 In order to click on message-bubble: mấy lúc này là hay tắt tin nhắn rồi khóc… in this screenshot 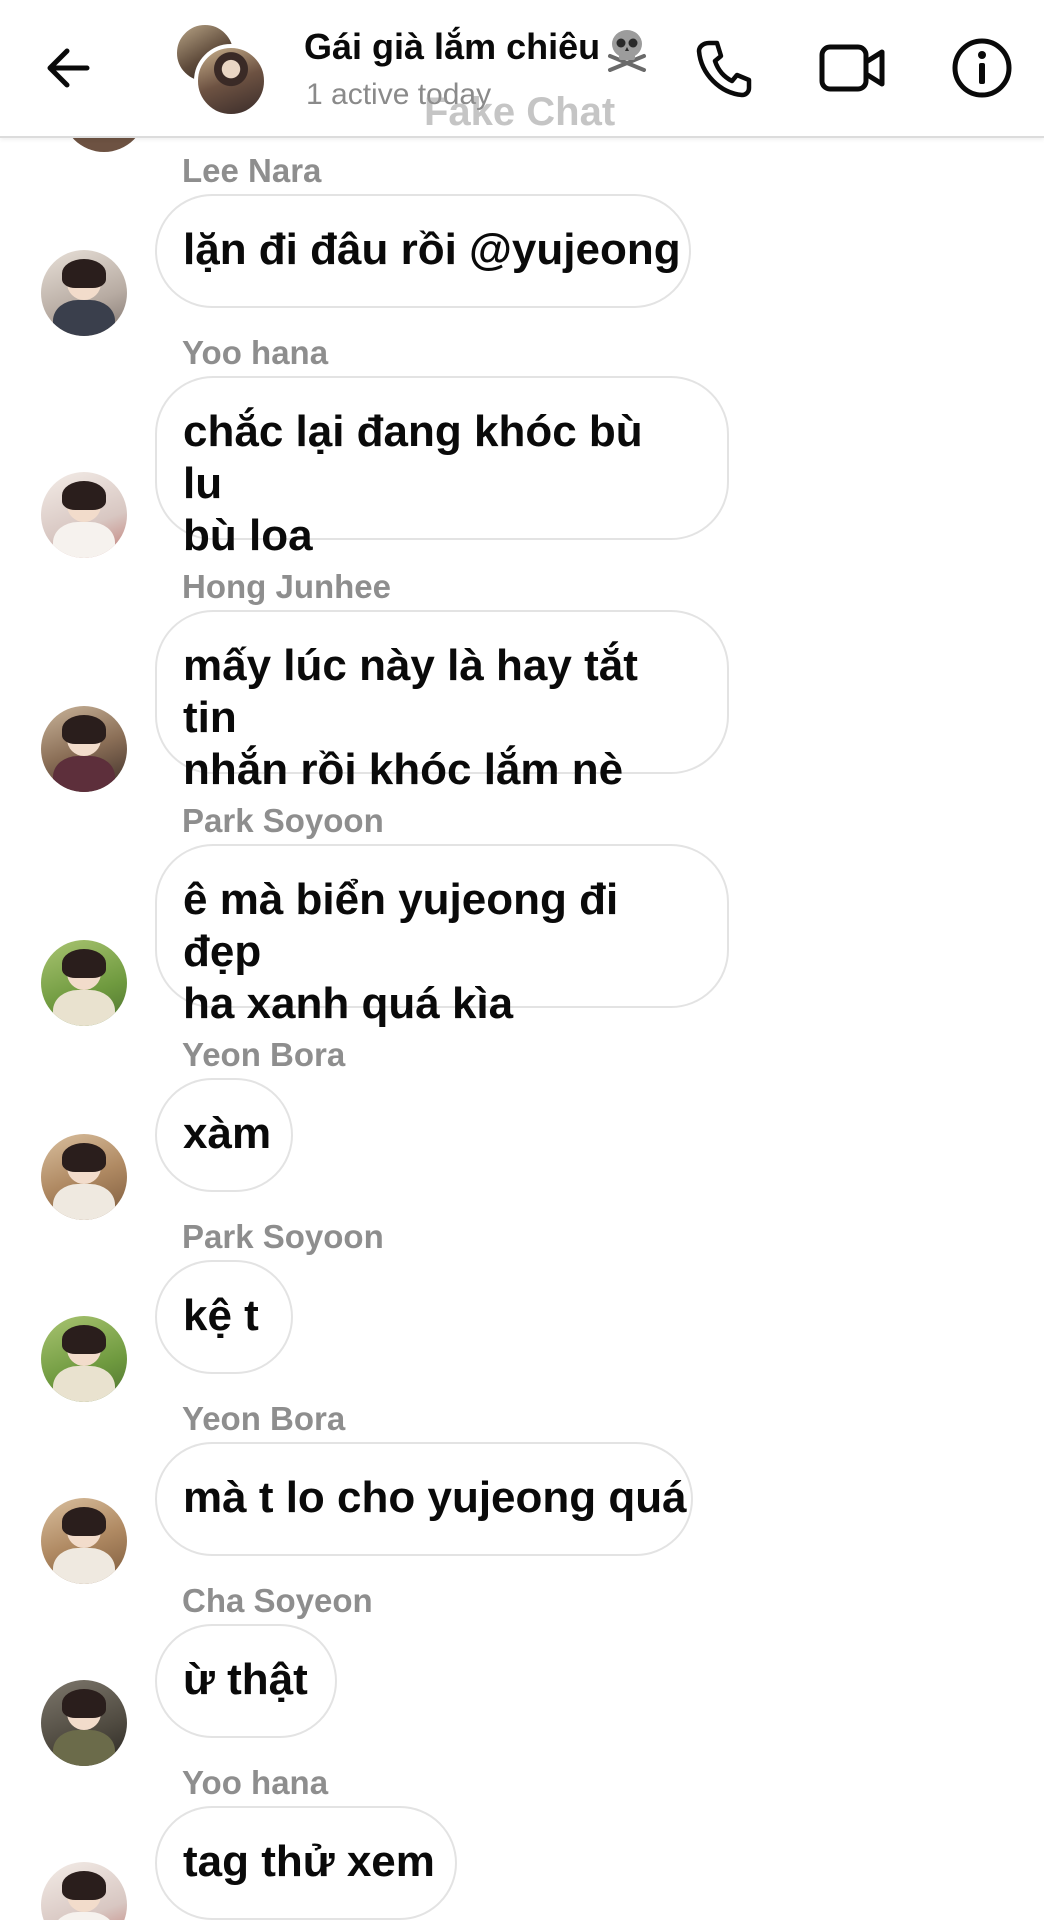, I will do `click(442, 702)`.